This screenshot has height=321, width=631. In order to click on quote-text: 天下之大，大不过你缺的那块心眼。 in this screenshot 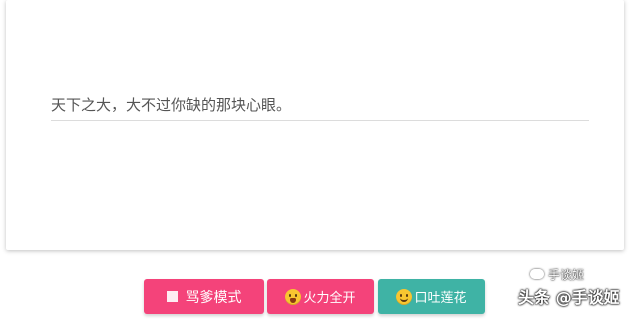, I will do `click(320, 108)`.